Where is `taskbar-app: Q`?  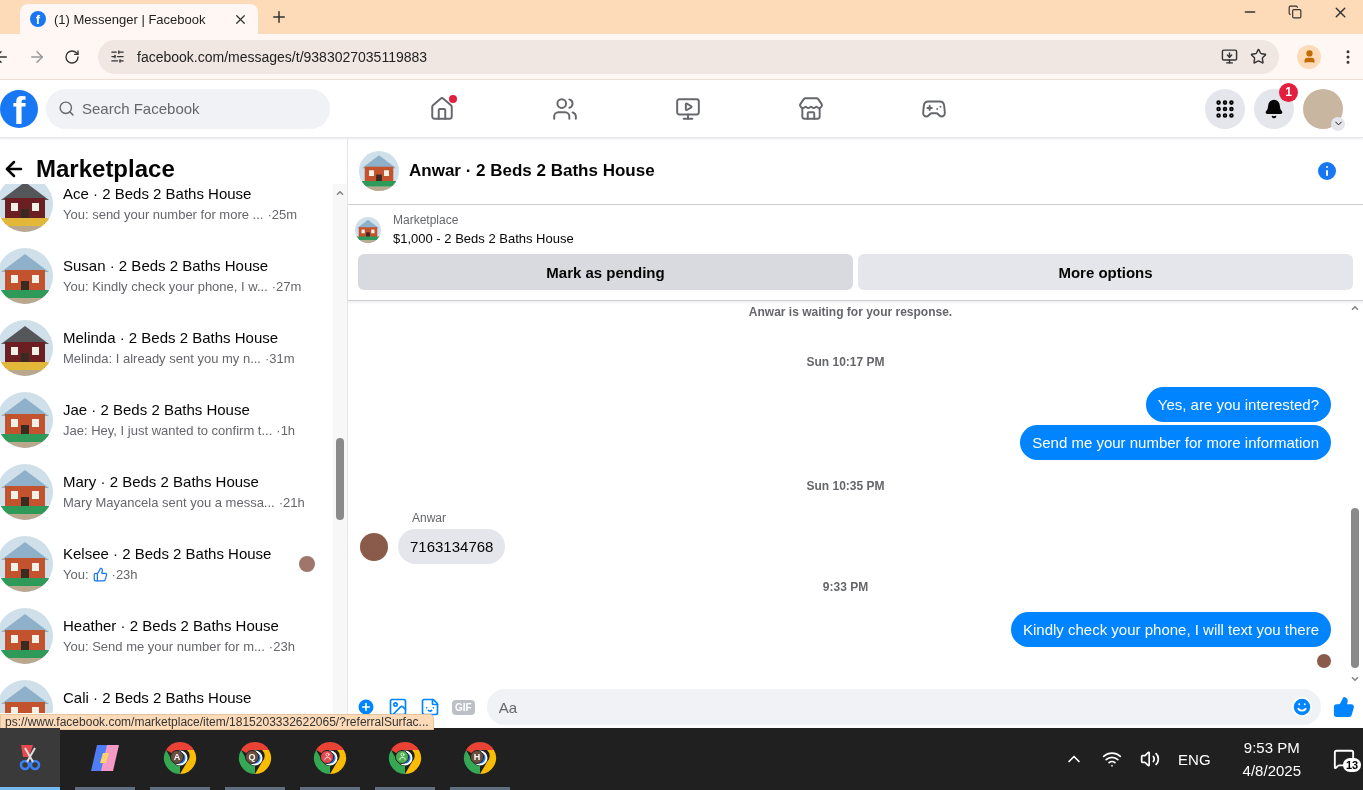
taskbar-app: Q is located at coordinates (255, 759).